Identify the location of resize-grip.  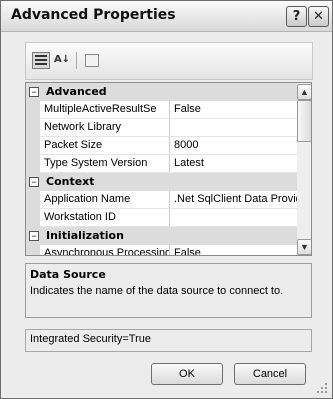
(322, 388).